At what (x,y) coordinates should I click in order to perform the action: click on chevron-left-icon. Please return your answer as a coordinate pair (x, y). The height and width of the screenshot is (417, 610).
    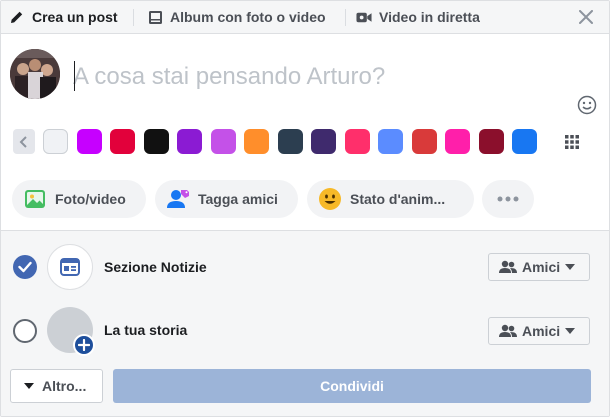
    Looking at the image, I should click on (23, 141).